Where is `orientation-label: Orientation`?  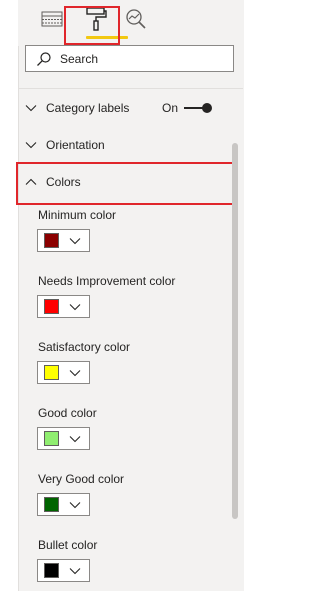 orientation-label: Orientation is located at coordinates (75, 145).